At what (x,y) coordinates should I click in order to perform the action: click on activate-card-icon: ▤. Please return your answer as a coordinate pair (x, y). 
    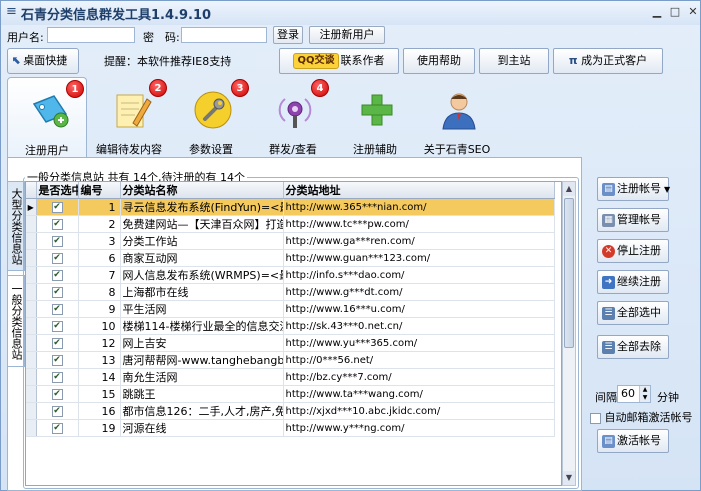
    Looking at the image, I should click on (608, 441).